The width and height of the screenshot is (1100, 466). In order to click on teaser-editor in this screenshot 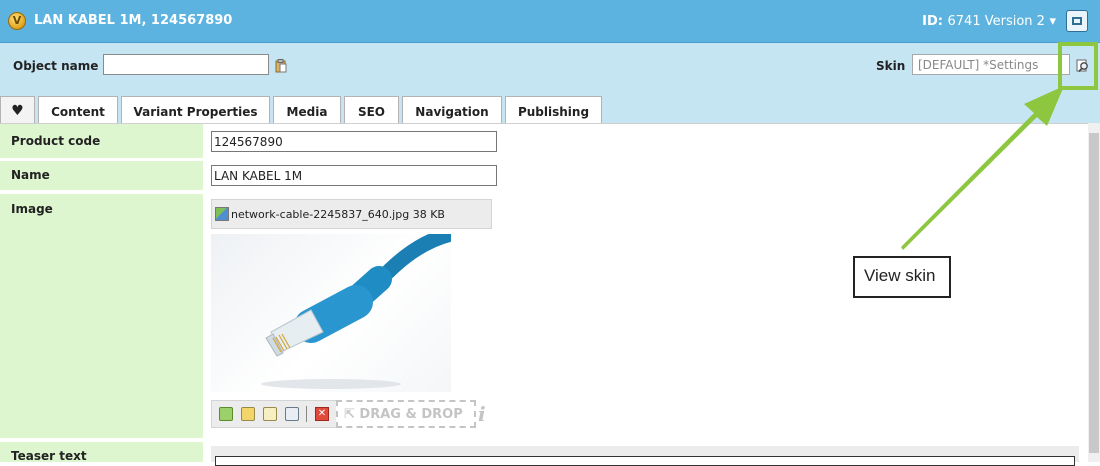, I will do `click(645, 456)`.